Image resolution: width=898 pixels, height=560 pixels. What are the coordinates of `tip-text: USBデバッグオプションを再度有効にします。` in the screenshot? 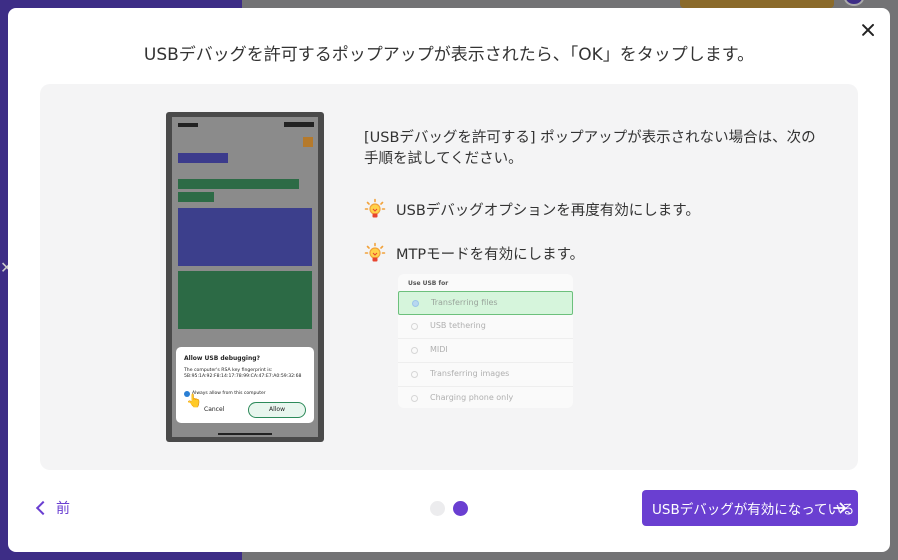 It's located at (548, 210).